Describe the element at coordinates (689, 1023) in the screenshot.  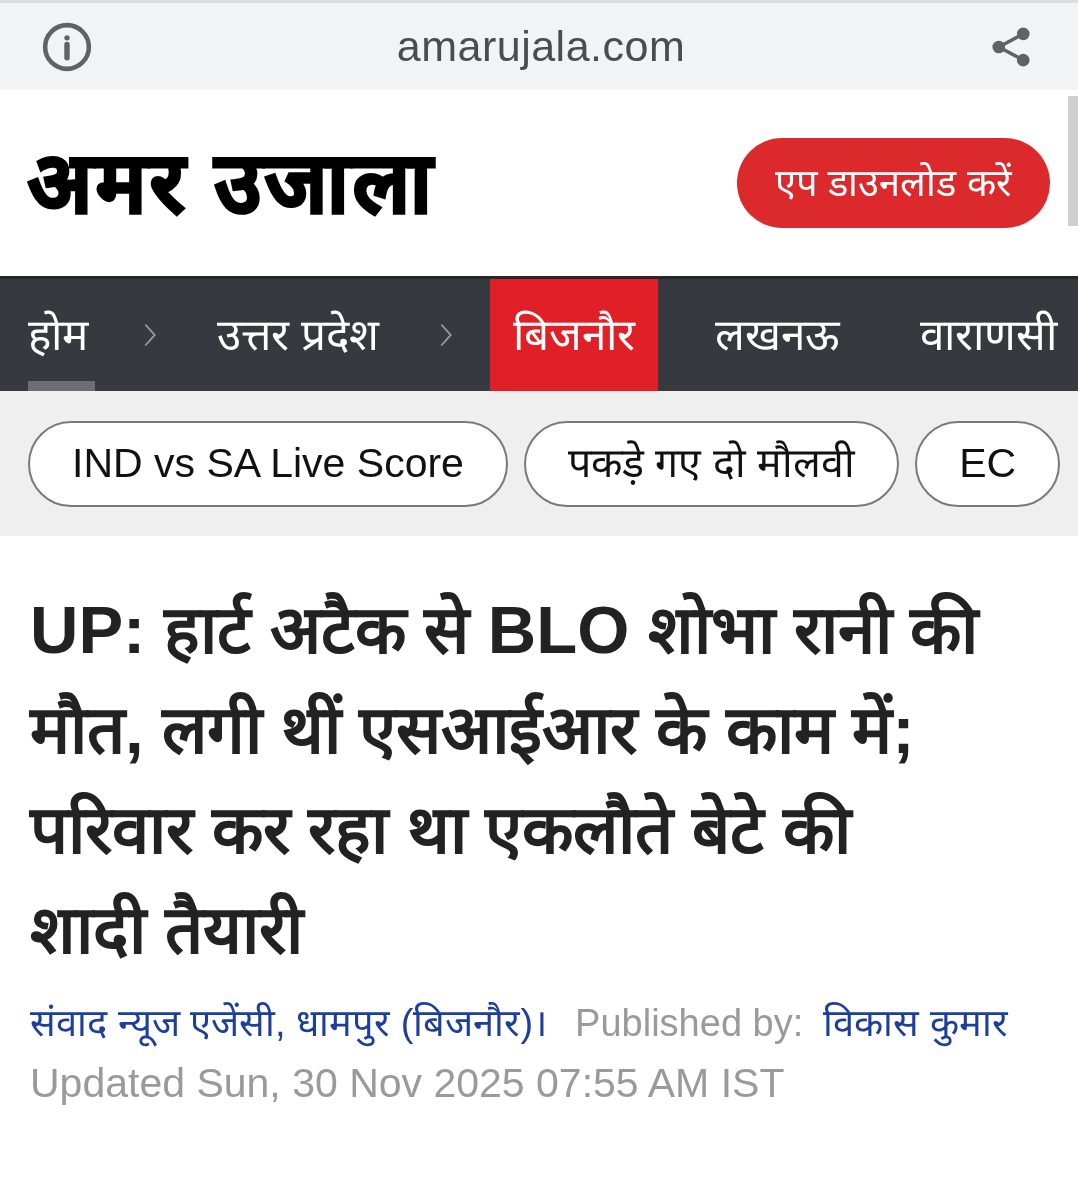
I see `published-label: Published by:` at that location.